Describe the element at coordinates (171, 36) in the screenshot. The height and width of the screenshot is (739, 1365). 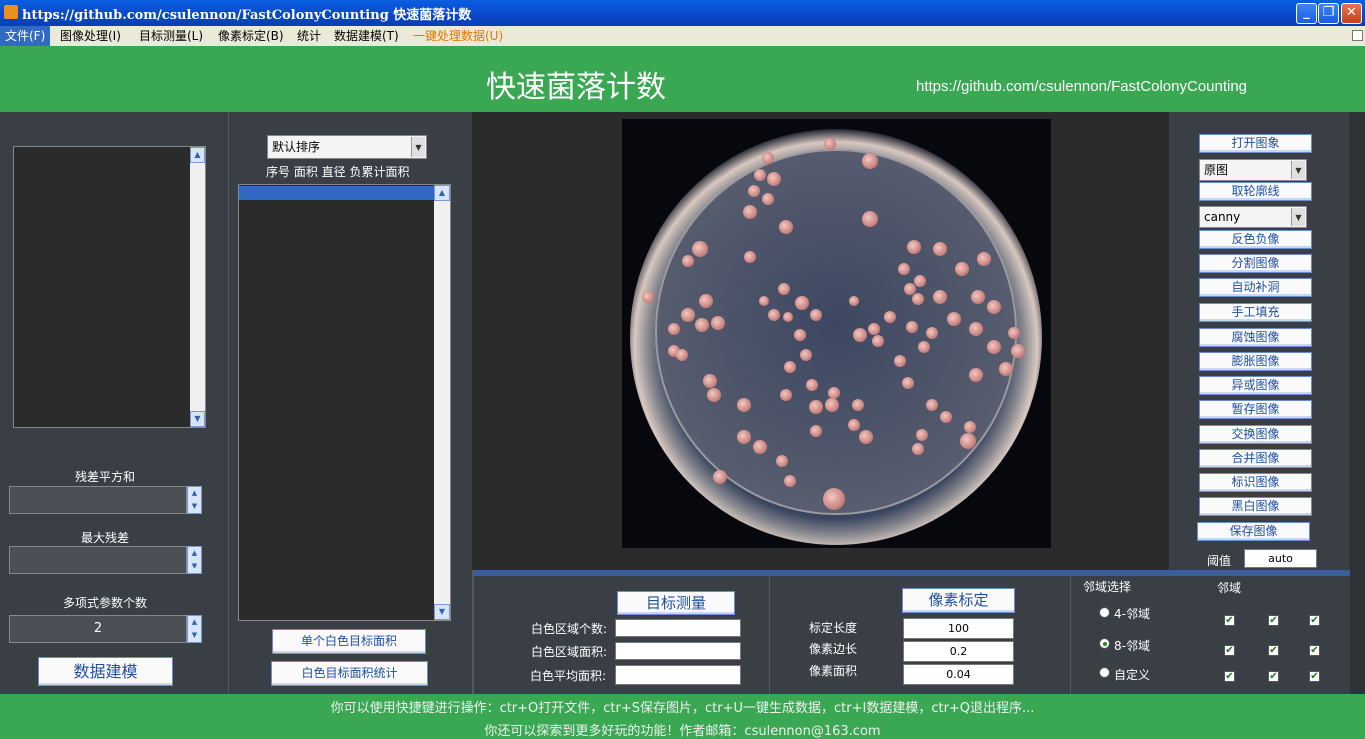
I see `menu-target-measure: 目标测量(L)` at that location.